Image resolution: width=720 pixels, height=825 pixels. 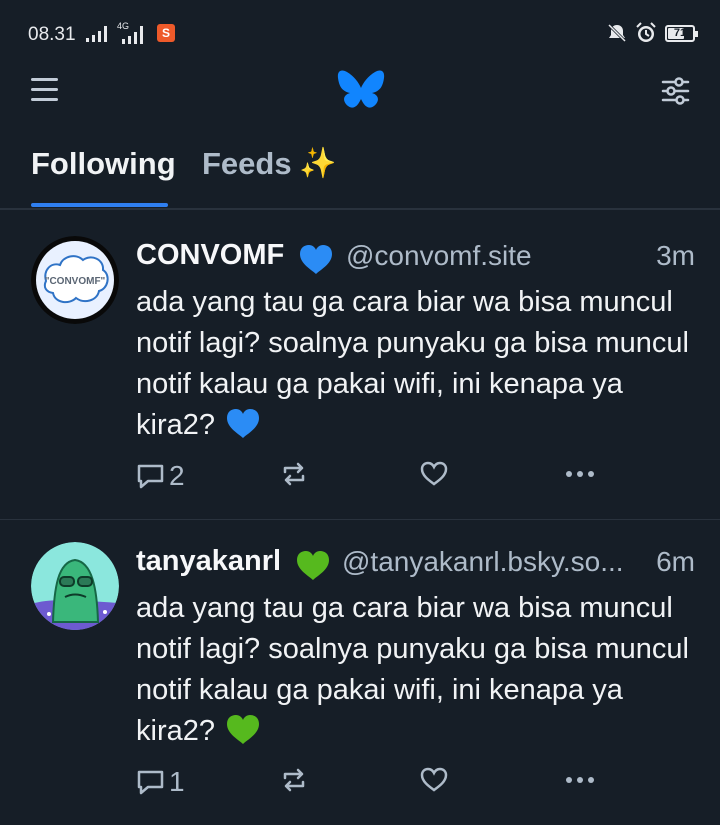 What do you see at coordinates (675, 91) in the screenshot?
I see `sliders-icon` at bounding box center [675, 91].